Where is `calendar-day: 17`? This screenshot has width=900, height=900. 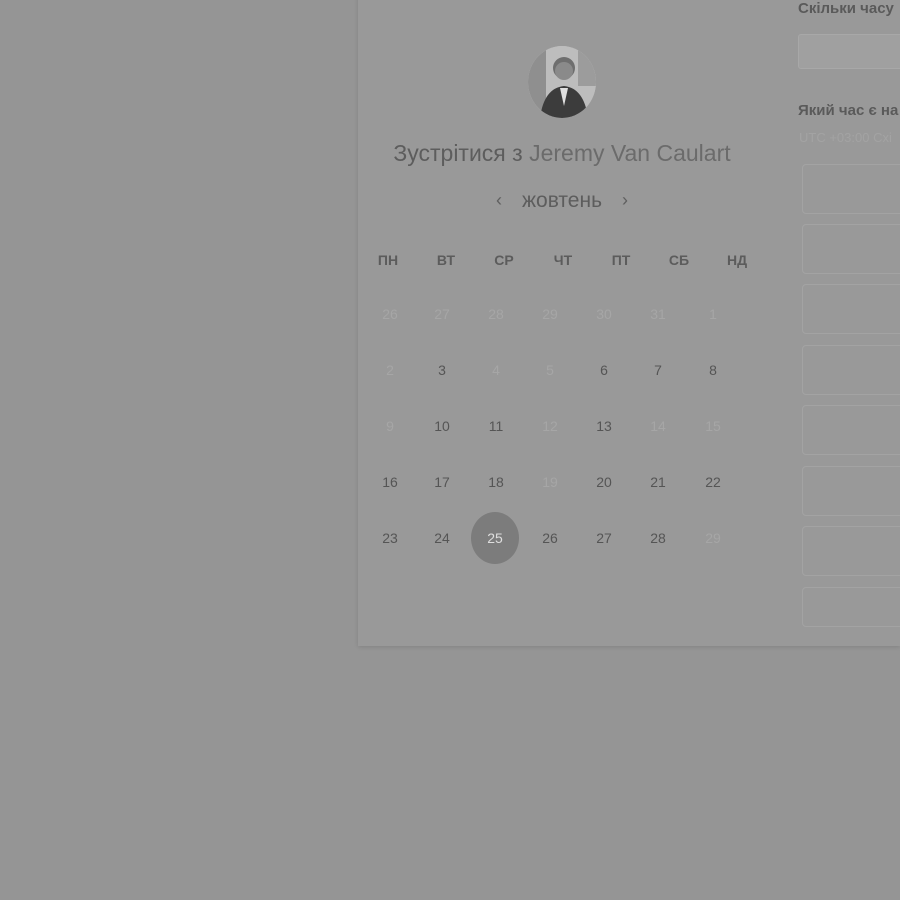
calendar-day: 17 is located at coordinates (442, 482).